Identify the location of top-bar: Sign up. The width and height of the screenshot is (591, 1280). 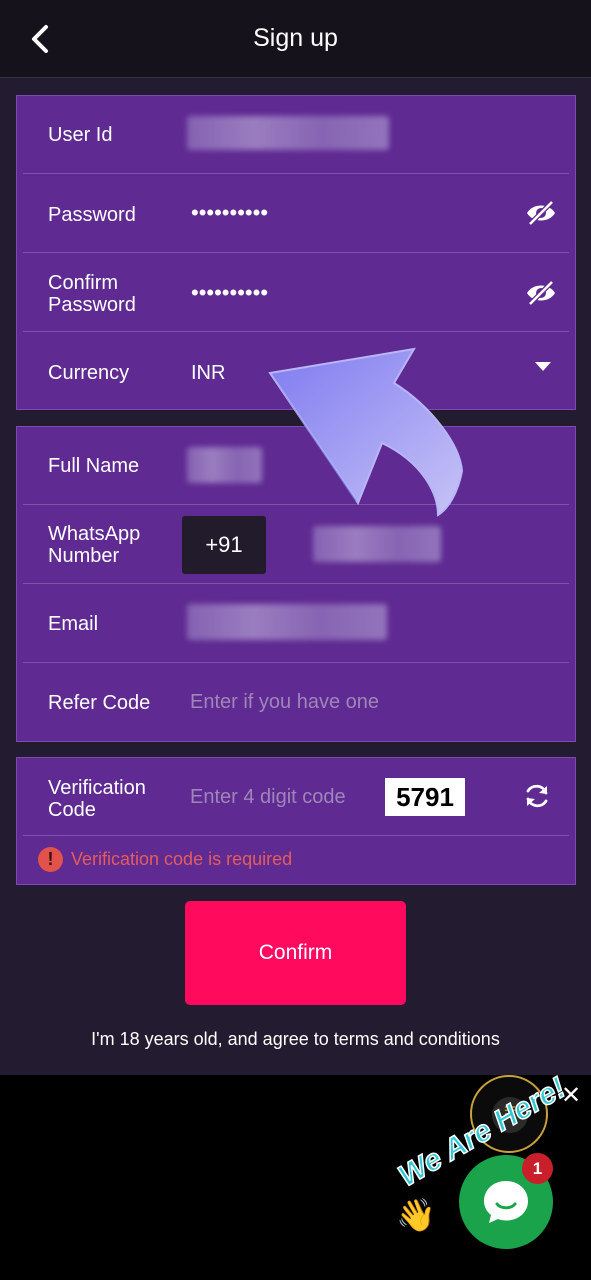
(295, 39).